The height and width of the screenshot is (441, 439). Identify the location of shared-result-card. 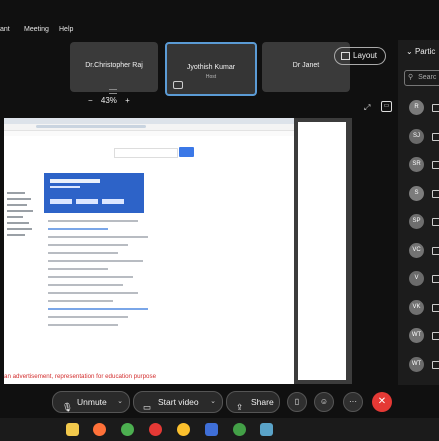
(94, 193).